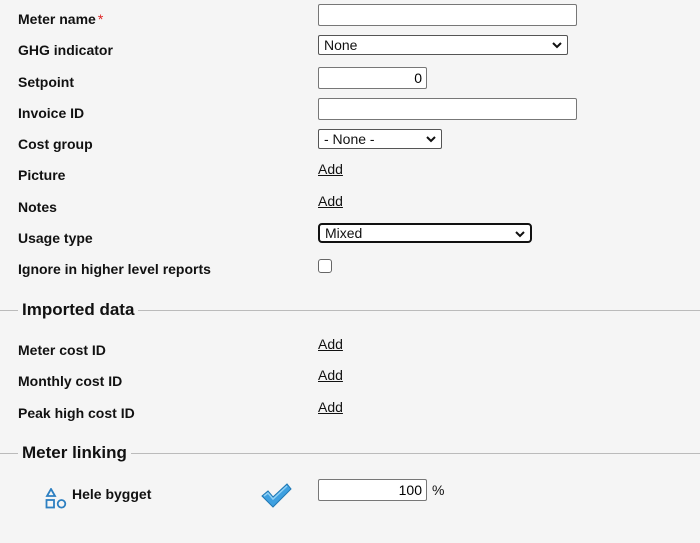  What do you see at coordinates (114, 269) in the screenshot?
I see `ignore-reports-label: Ignore in higher level reports` at bounding box center [114, 269].